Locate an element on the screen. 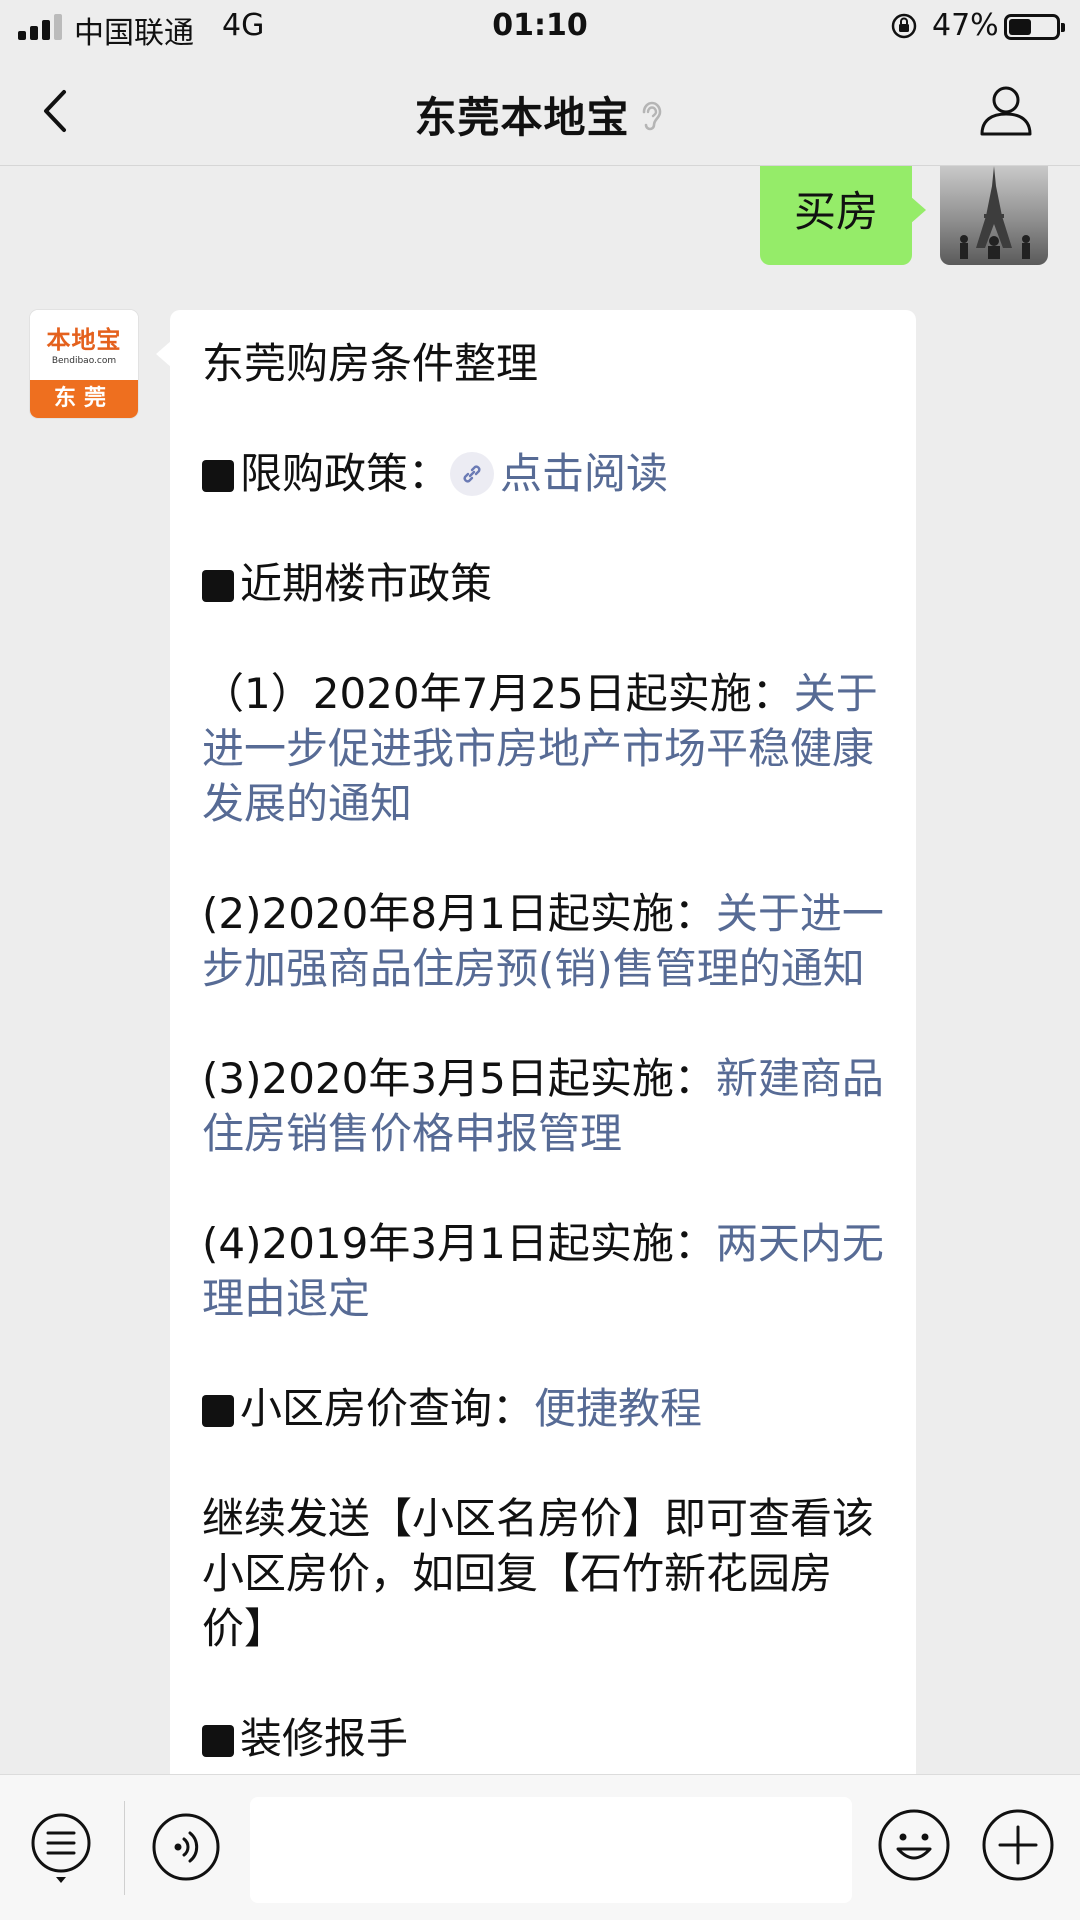  bot-avatar: 本地宝 Bendibao.com 东莞 is located at coordinates (84, 364).